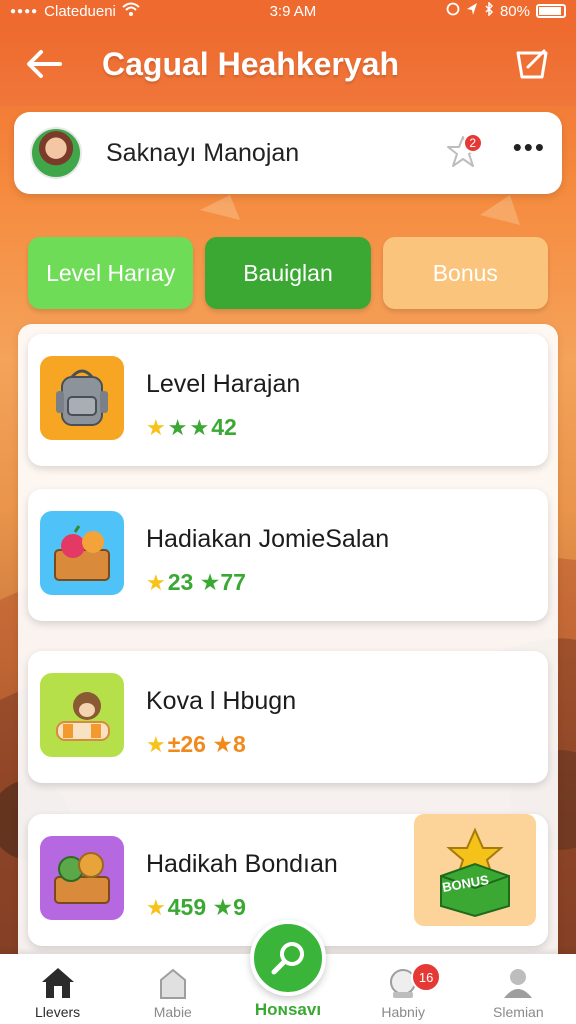 This screenshot has height=1024, width=576. I want to click on nav-label: Habniy, so click(403, 1012).